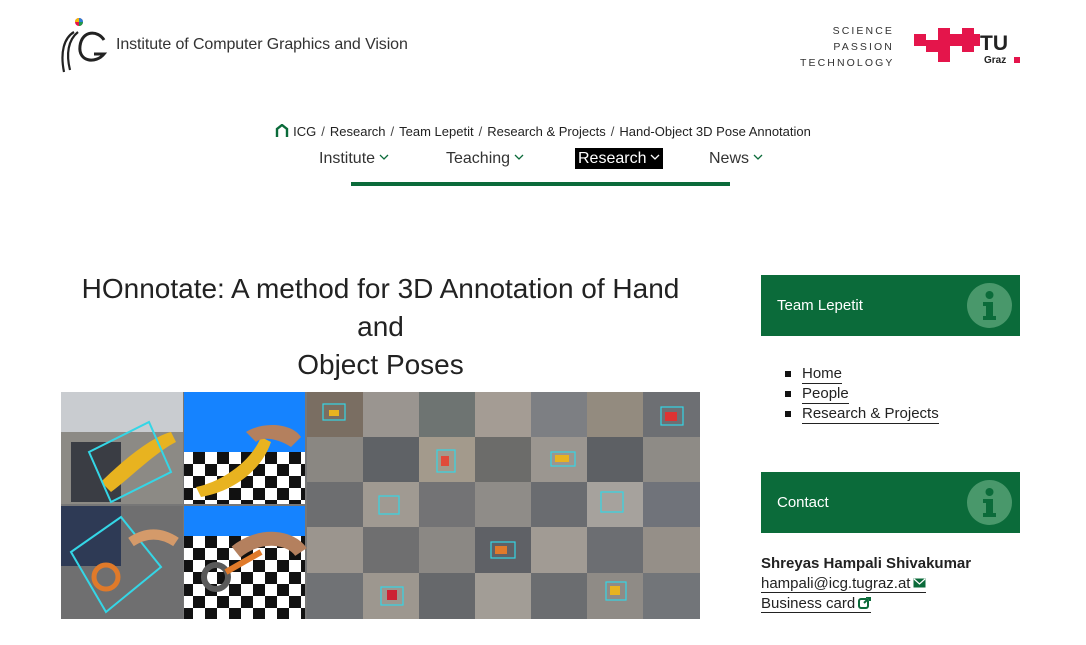 The width and height of the screenshot is (1086, 645). Describe the element at coordinates (919, 583) in the screenshot. I see `mail-icon` at that location.